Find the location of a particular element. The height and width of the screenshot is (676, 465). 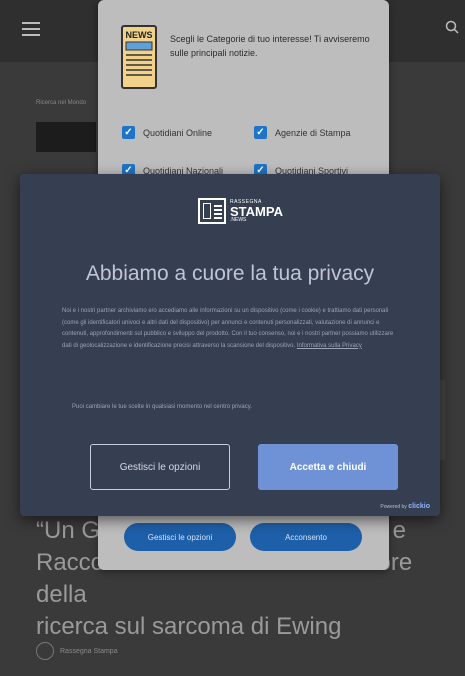

logo-line-2: STAMPA is located at coordinates (256, 211).